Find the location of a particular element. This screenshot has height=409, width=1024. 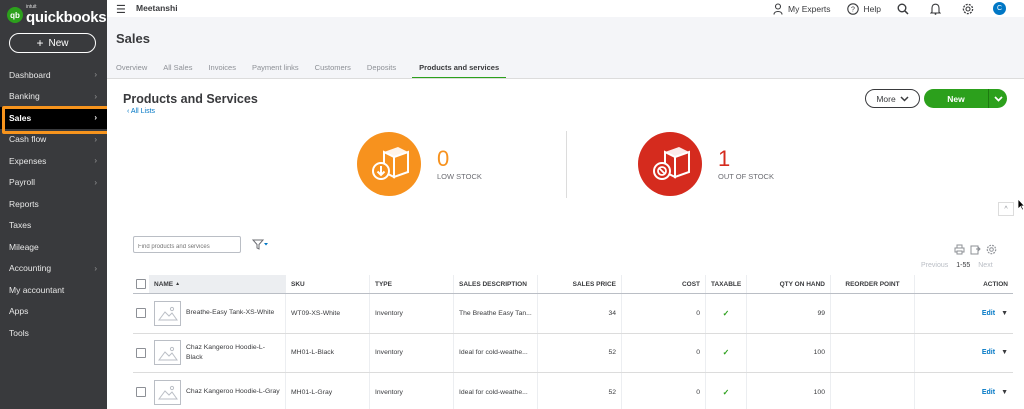

help-button: ? Help is located at coordinates (863, 8).